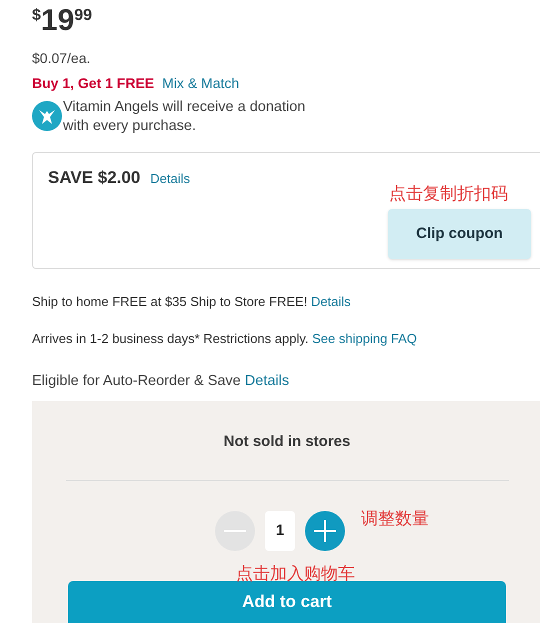 Image resolution: width=540 pixels, height=623 pixels. Describe the element at coordinates (184, 117) in the screenshot. I see `donation-text: Vitamin Angels will receive a donation with every purchase.` at that location.